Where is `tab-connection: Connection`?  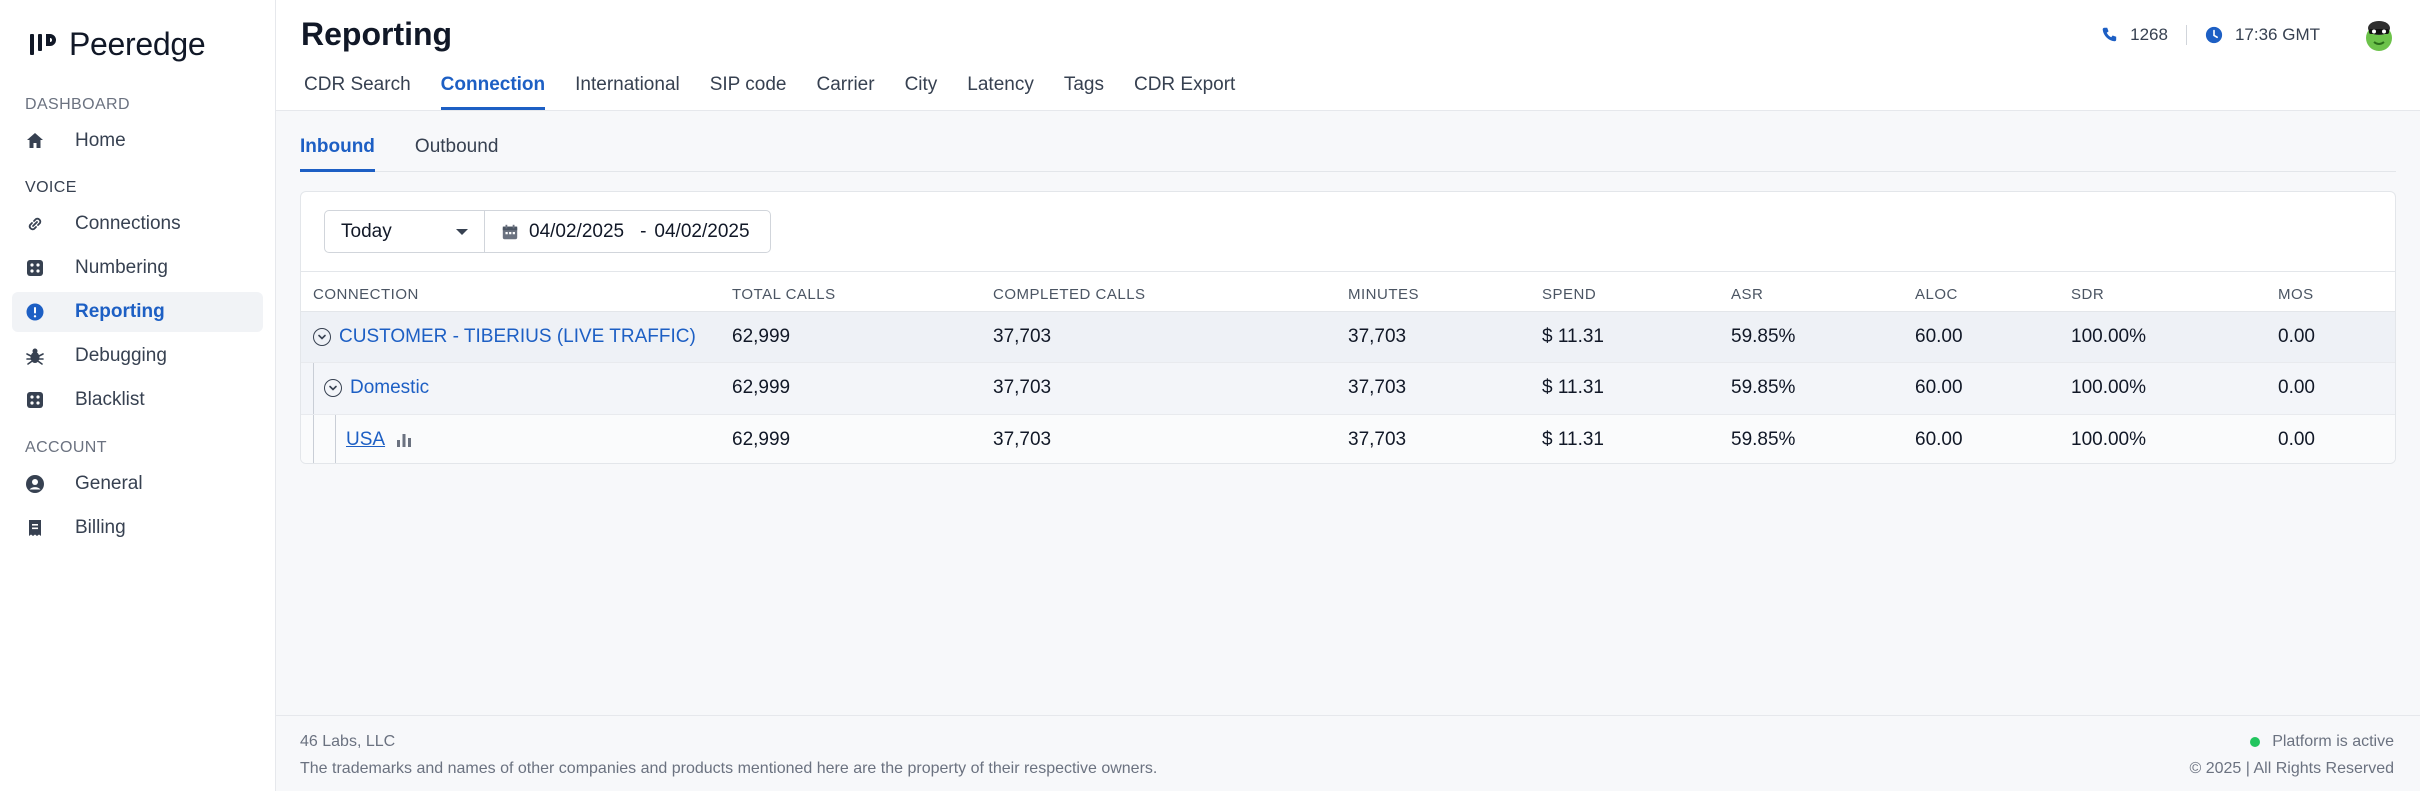 tab-connection: Connection is located at coordinates (493, 87).